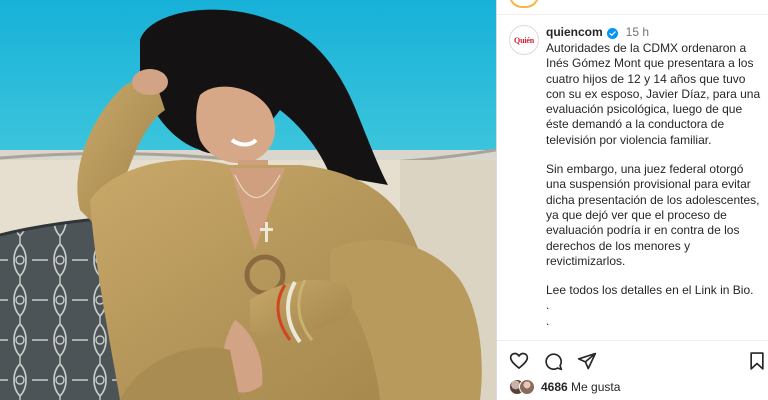 The image size is (768, 400). What do you see at coordinates (636, 214) in the screenshot?
I see `caption-line: ya que dejó ver que el proceso de` at bounding box center [636, 214].